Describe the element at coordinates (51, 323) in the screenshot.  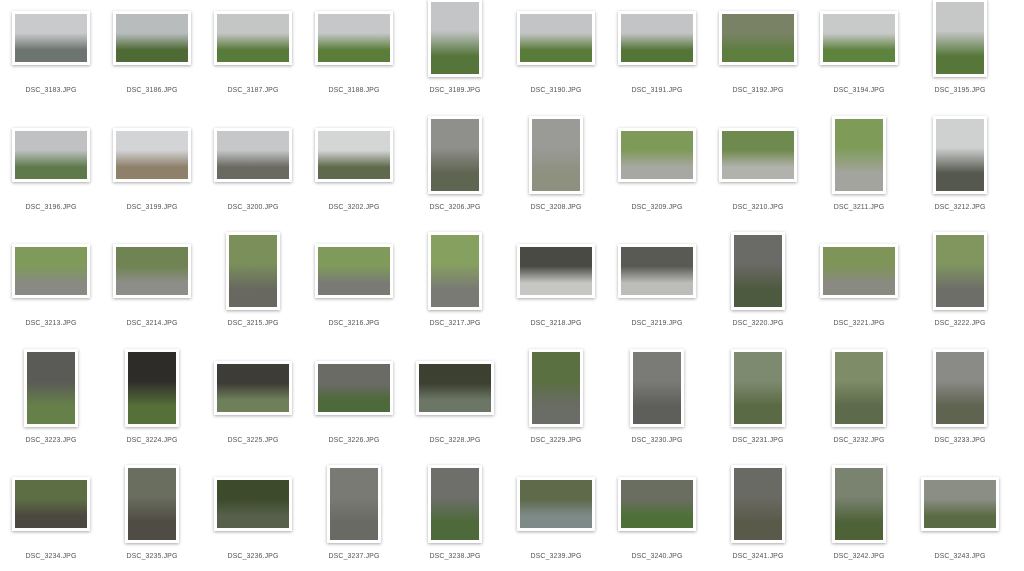
I see `file-name-label: DSC_3213.JPG` at that location.